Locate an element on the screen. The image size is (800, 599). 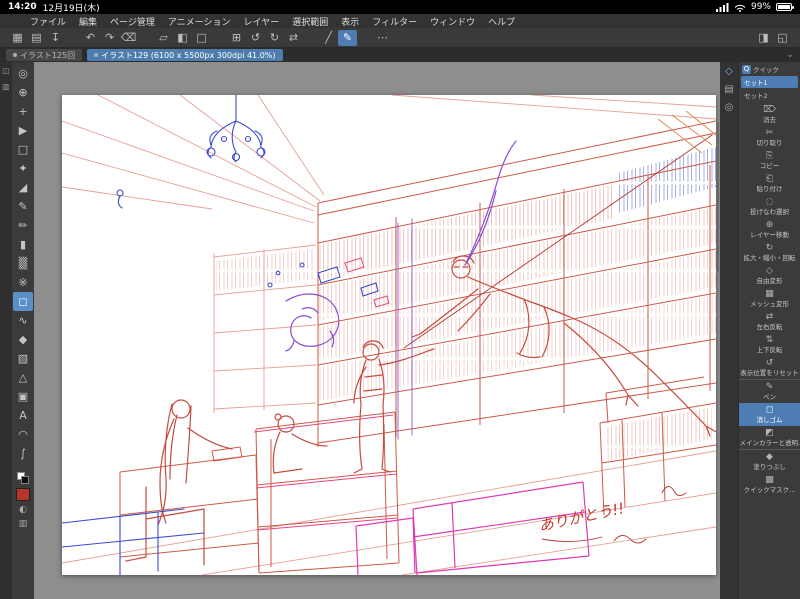
tool-bar: ◎ ⊕ + ▶ □ ✦ ◢ ✎ ✏ ▮ ▒ ※ ◻ ∿ ◆ ▧ △ ▣ A ◠ ∫ ◐ ▥ is located at coordinates (23, 330).